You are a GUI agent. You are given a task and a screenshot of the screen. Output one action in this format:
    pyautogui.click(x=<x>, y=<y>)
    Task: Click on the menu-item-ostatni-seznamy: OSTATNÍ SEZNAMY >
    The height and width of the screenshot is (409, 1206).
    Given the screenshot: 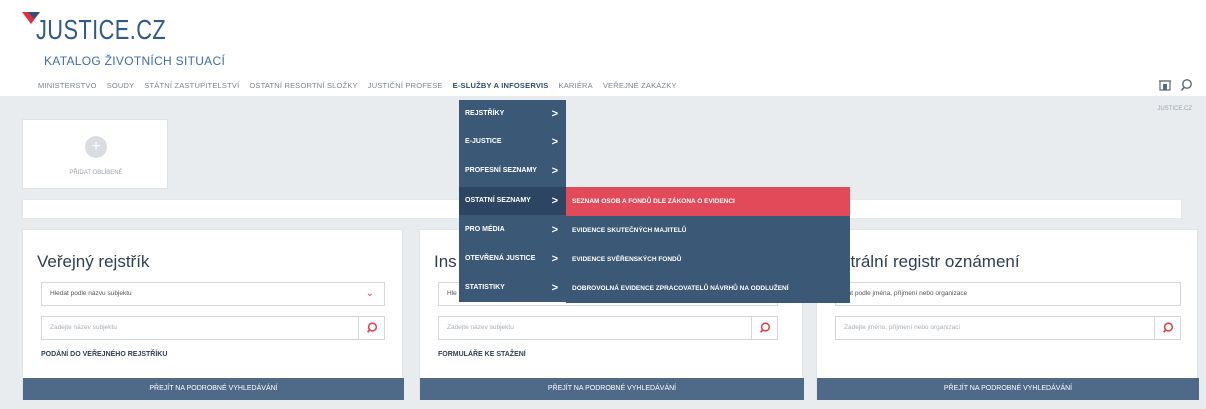 What is the action you would take?
    pyautogui.click(x=512, y=201)
    